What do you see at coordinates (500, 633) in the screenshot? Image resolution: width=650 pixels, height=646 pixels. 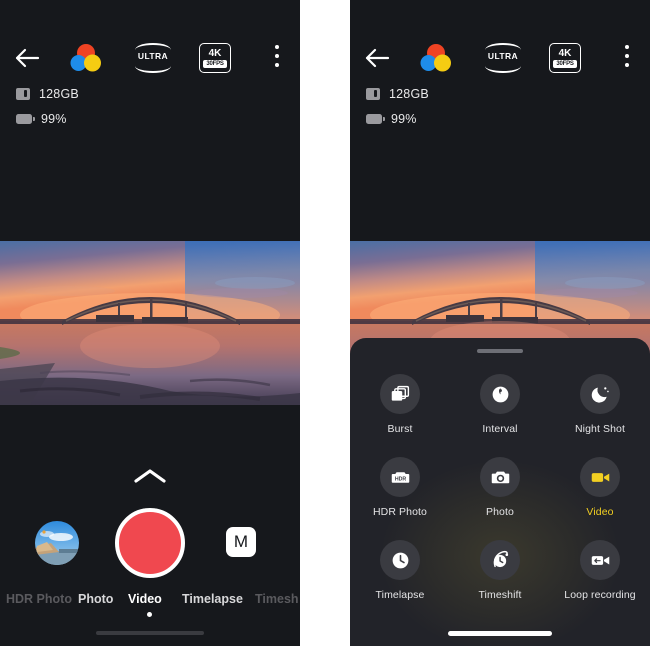 I see `home-indicator-right` at bounding box center [500, 633].